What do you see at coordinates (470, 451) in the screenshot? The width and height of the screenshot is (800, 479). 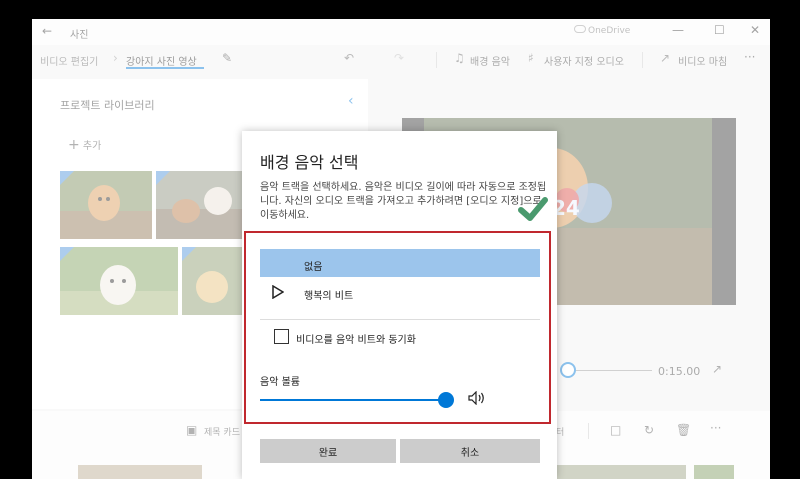 I see `cancel-button: 취소` at bounding box center [470, 451].